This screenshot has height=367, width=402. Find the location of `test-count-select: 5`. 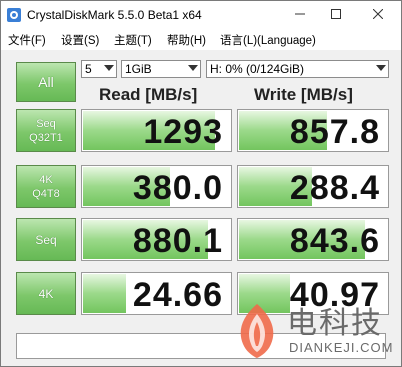

test-count-select: 5 is located at coordinates (99, 69).